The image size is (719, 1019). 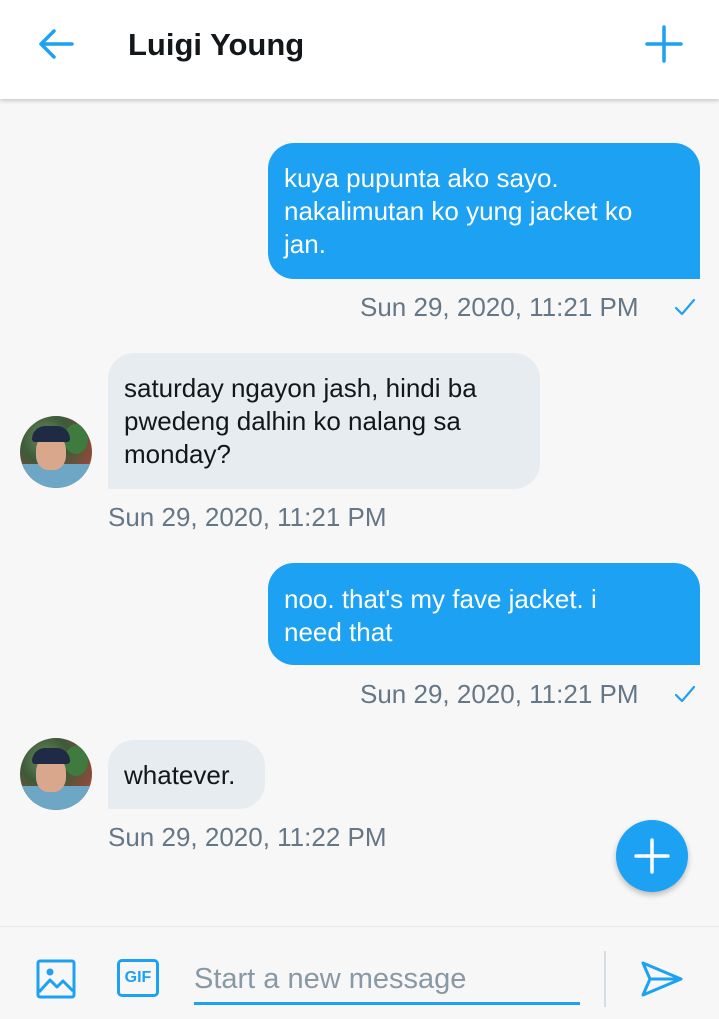 What do you see at coordinates (458, 211) in the screenshot?
I see `message-line: nakalimutan ko yung jacket ko` at bounding box center [458, 211].